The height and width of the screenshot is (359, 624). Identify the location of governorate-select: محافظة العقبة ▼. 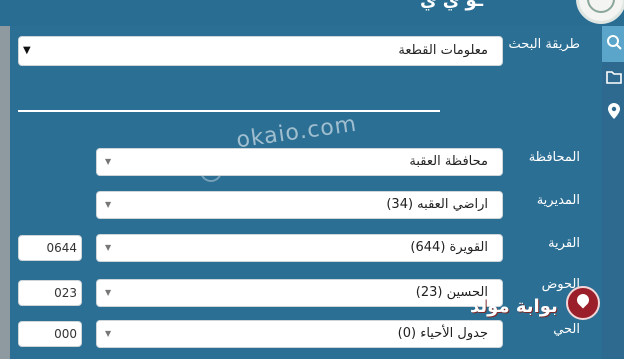
(299, 162).